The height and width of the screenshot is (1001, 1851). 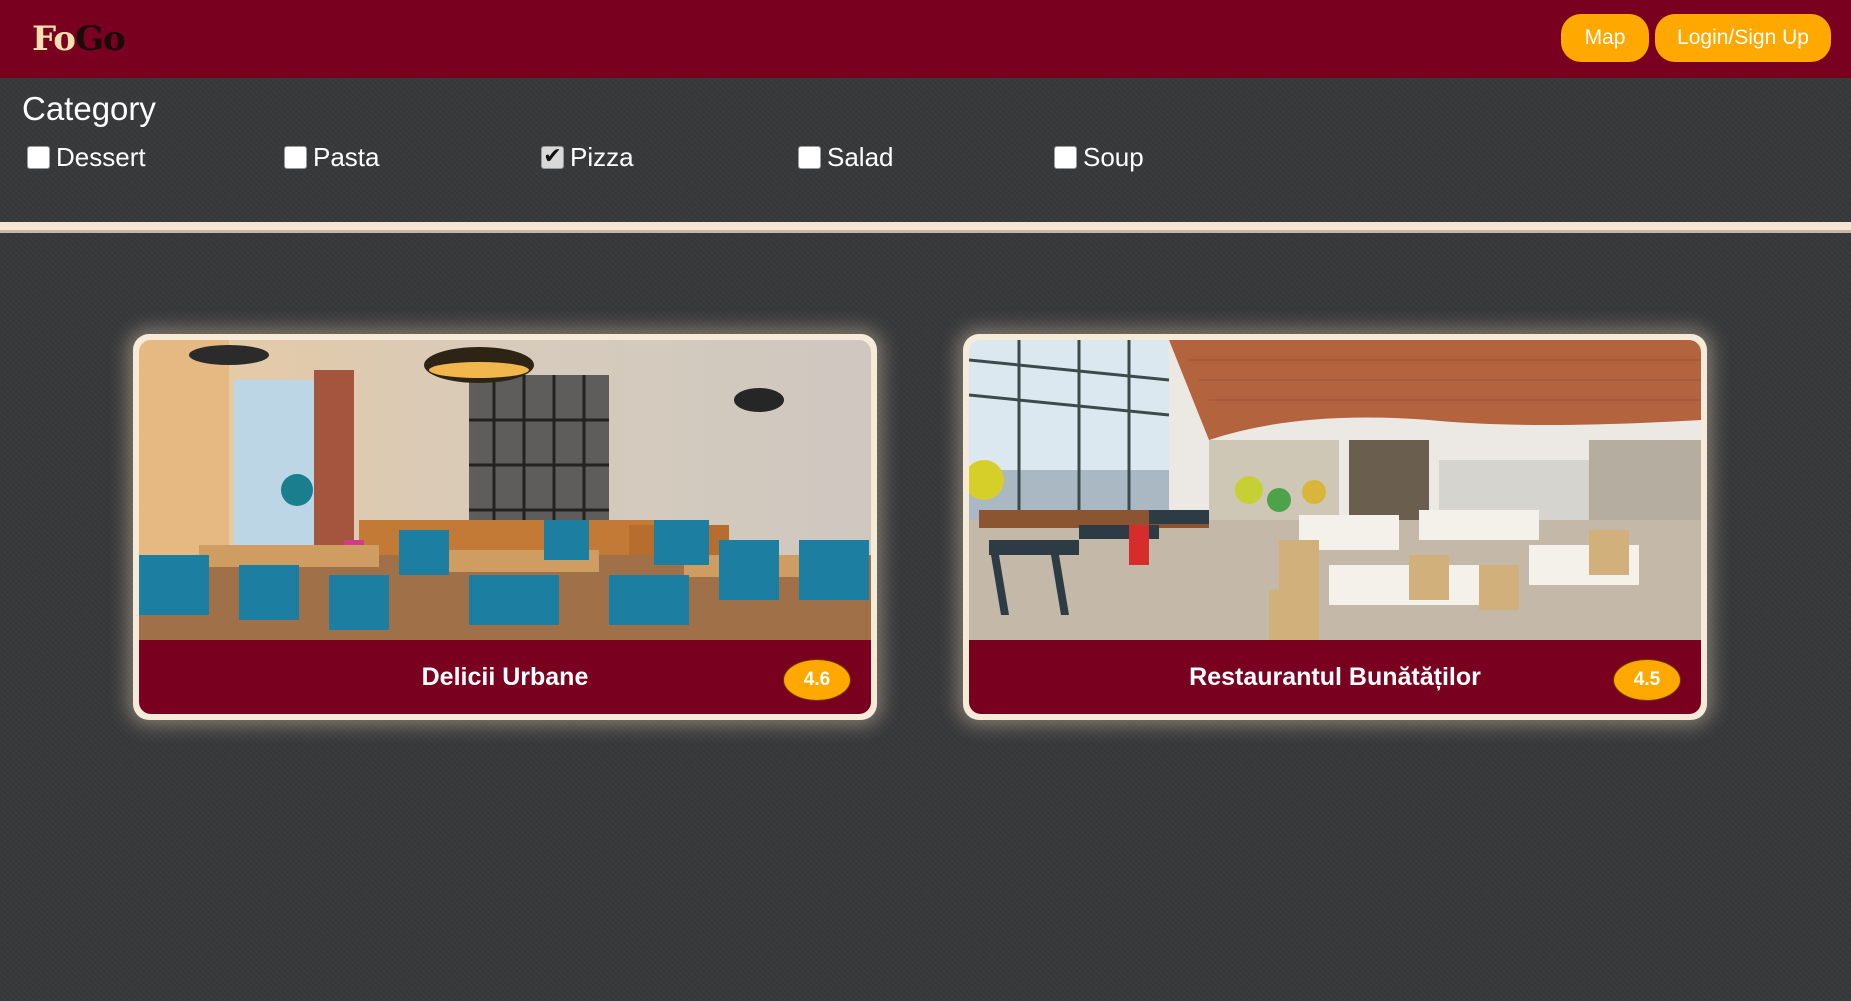 I want to click on restaurant-name: Restaurantul Bunătăților, so click(x=1335, y=677).